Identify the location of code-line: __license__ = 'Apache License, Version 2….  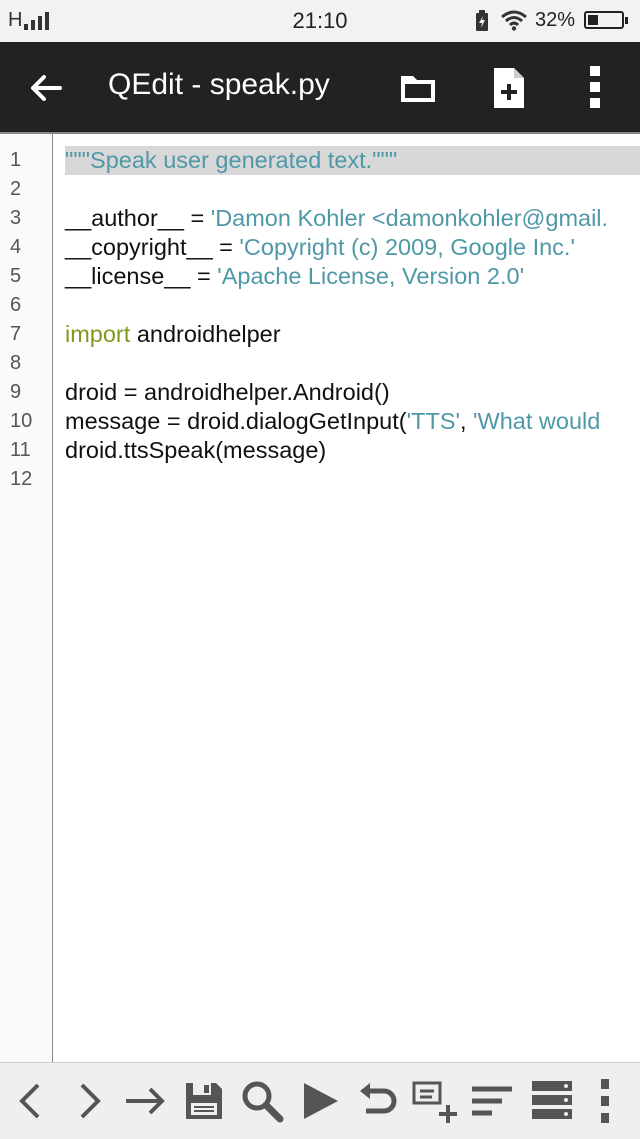
(294, 276).